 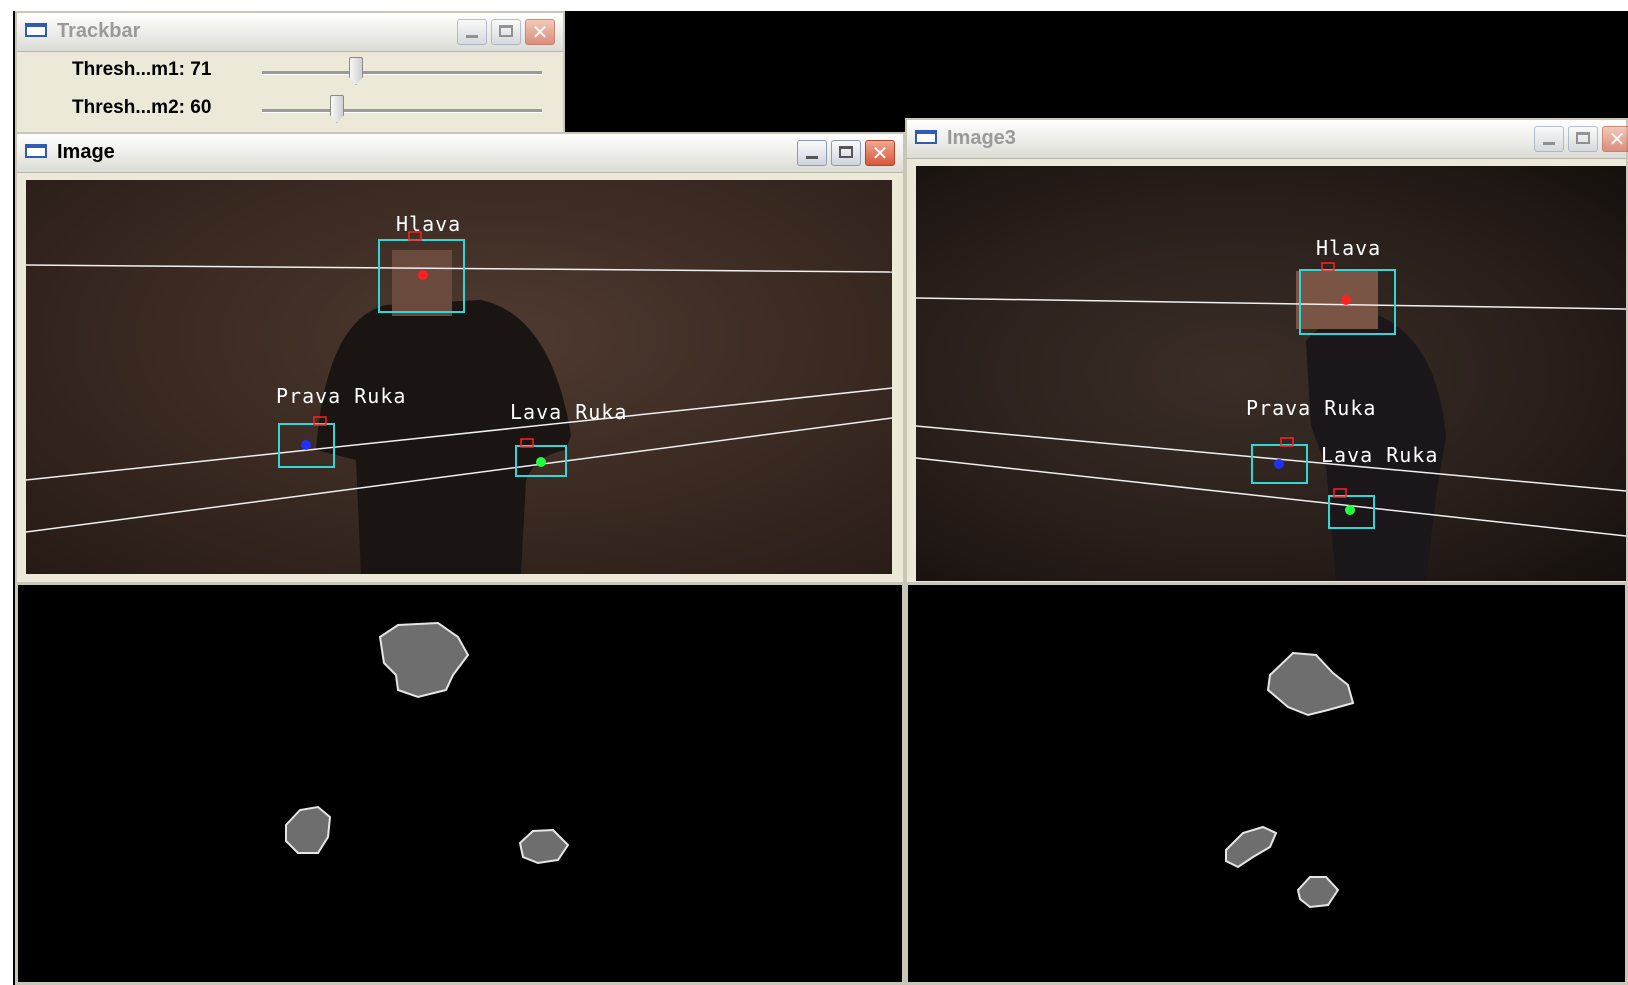 What do you see at coordinates (1267, 139) in the screenshot?
I see `image3-titlebar: Image3 ✕` at bounding box center [1267, 139].